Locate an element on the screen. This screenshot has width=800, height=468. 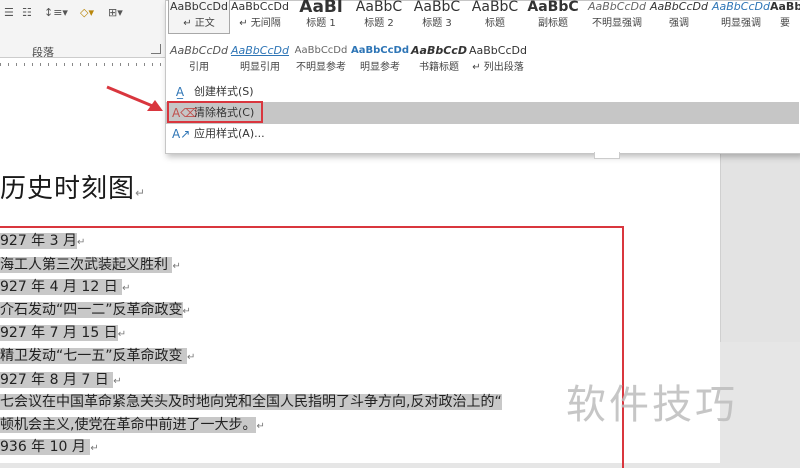
style-name: 标题 3 is located at coordinates (437, 23).